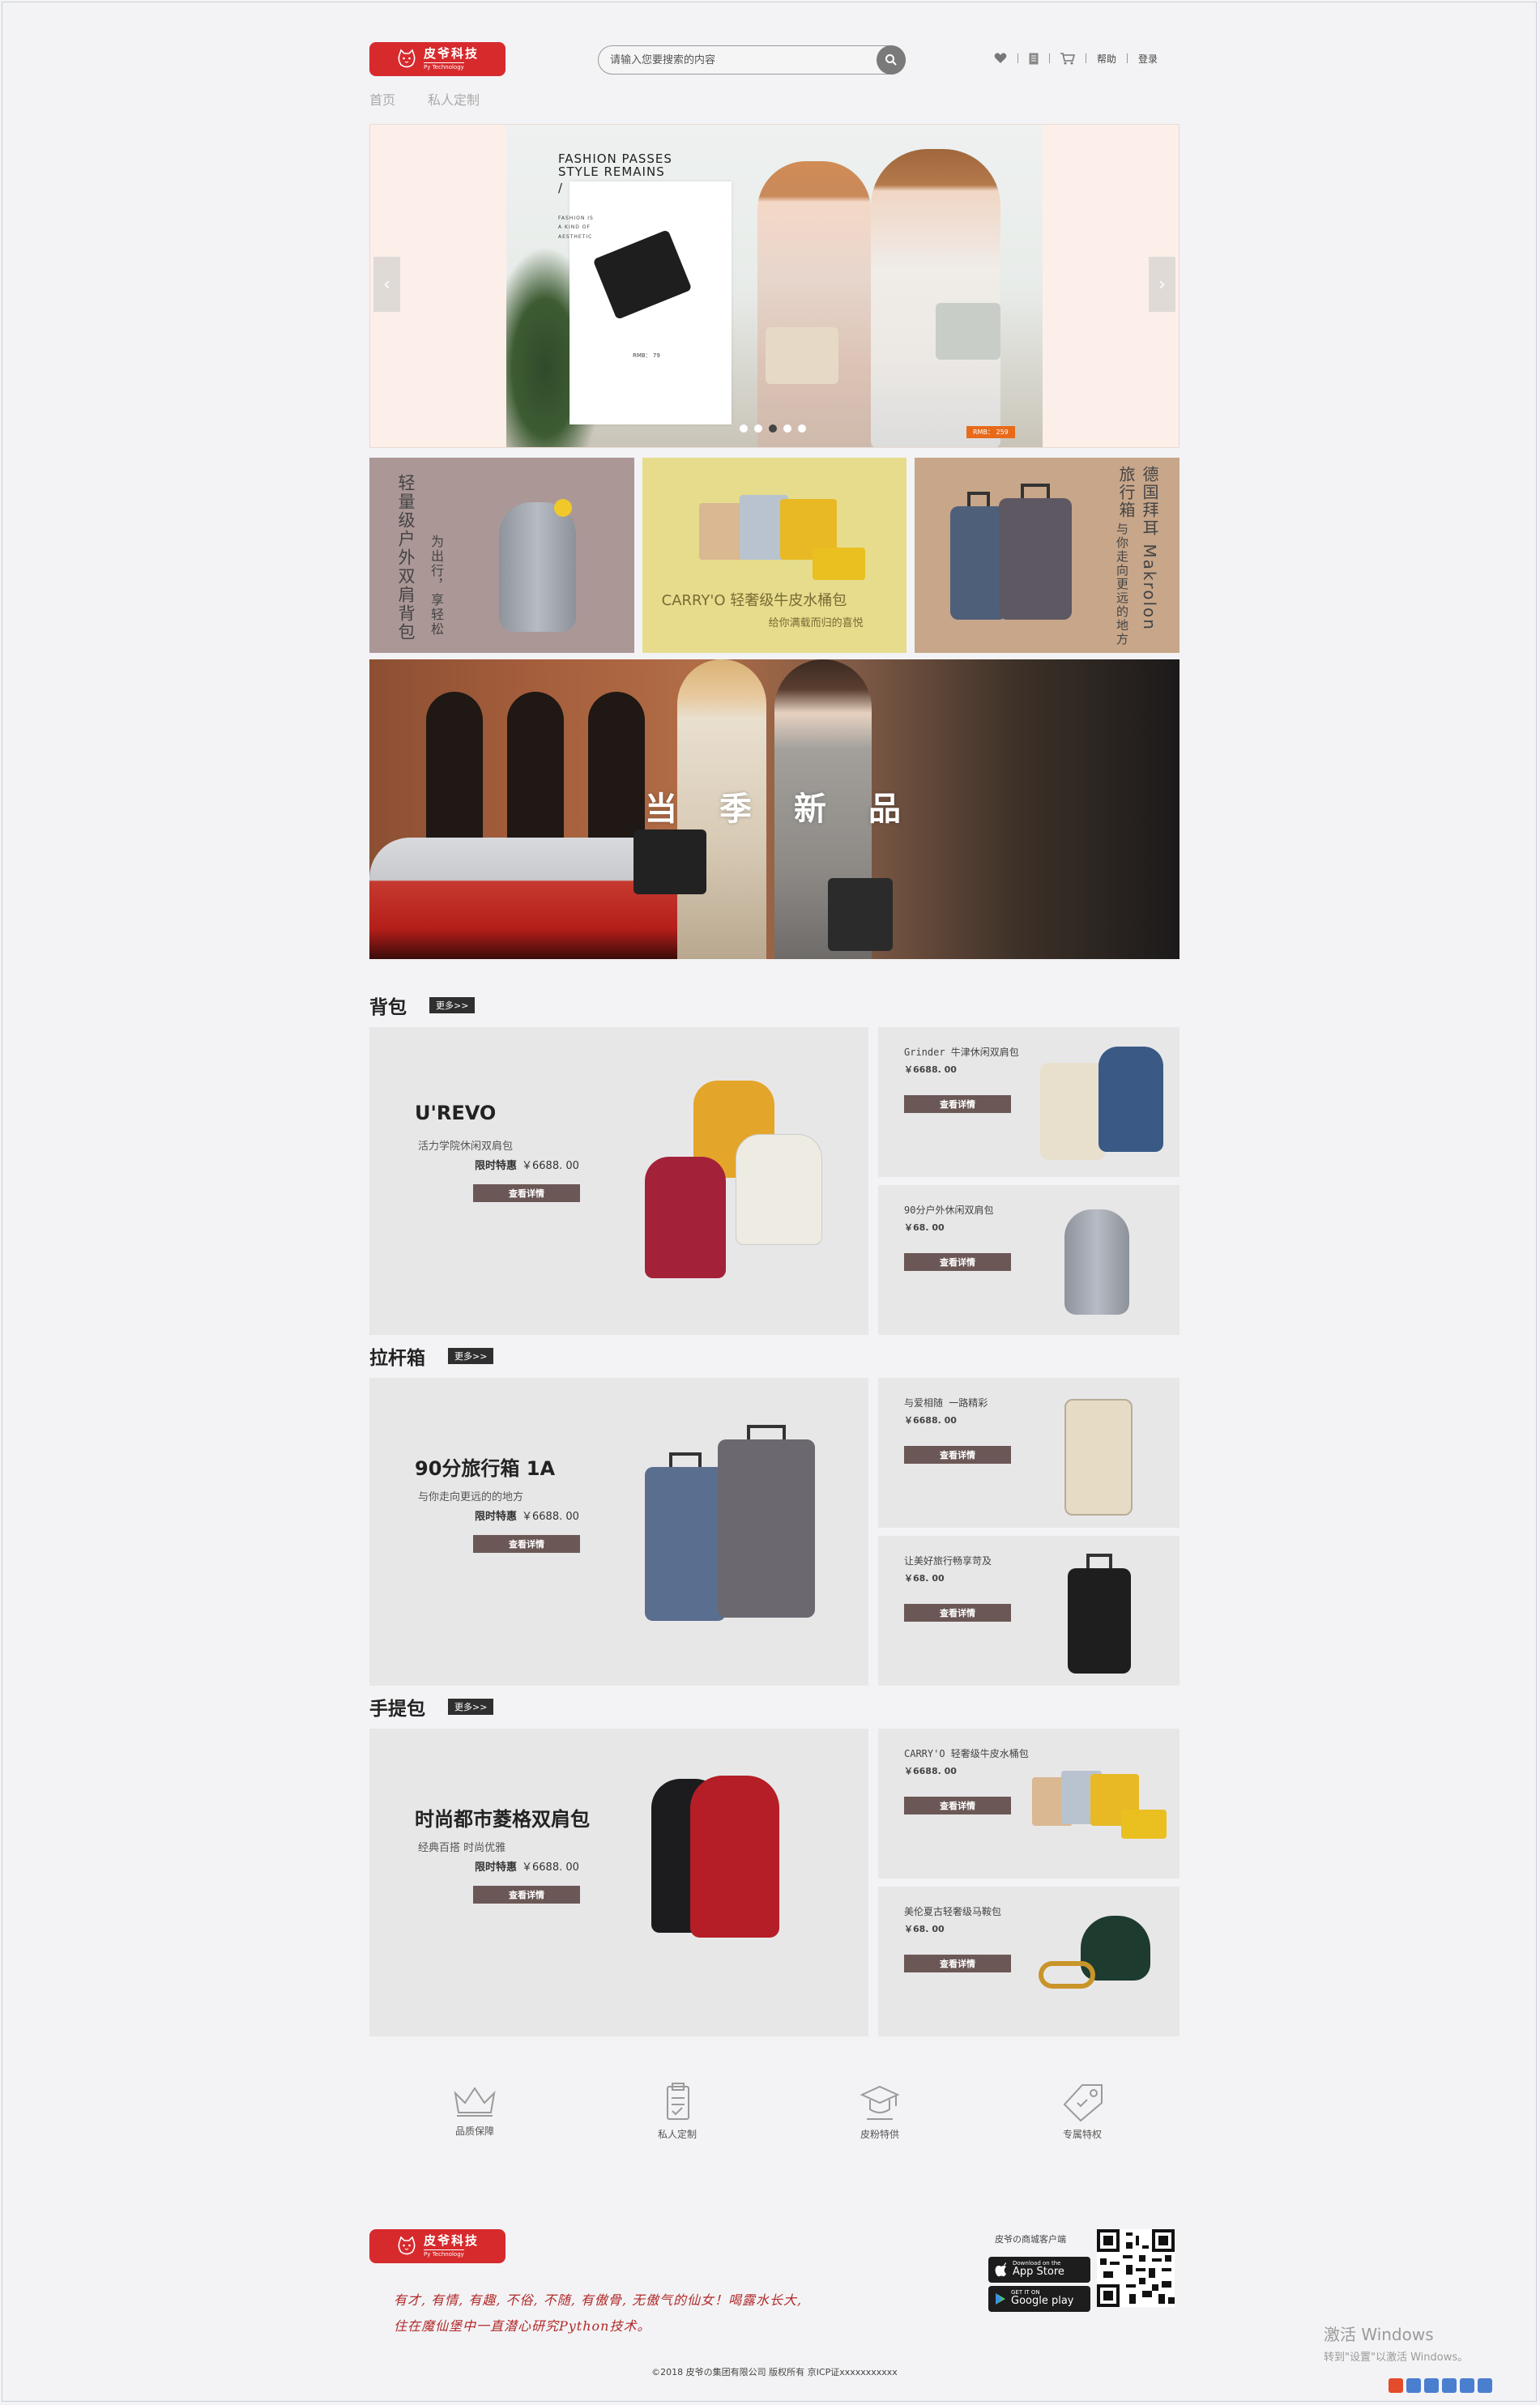 This screenshot has width=1540, height=2405. Describe the element at coordinates (451, 53) in the screenshot. I see `brand-name: 皮爷科技` at that location.